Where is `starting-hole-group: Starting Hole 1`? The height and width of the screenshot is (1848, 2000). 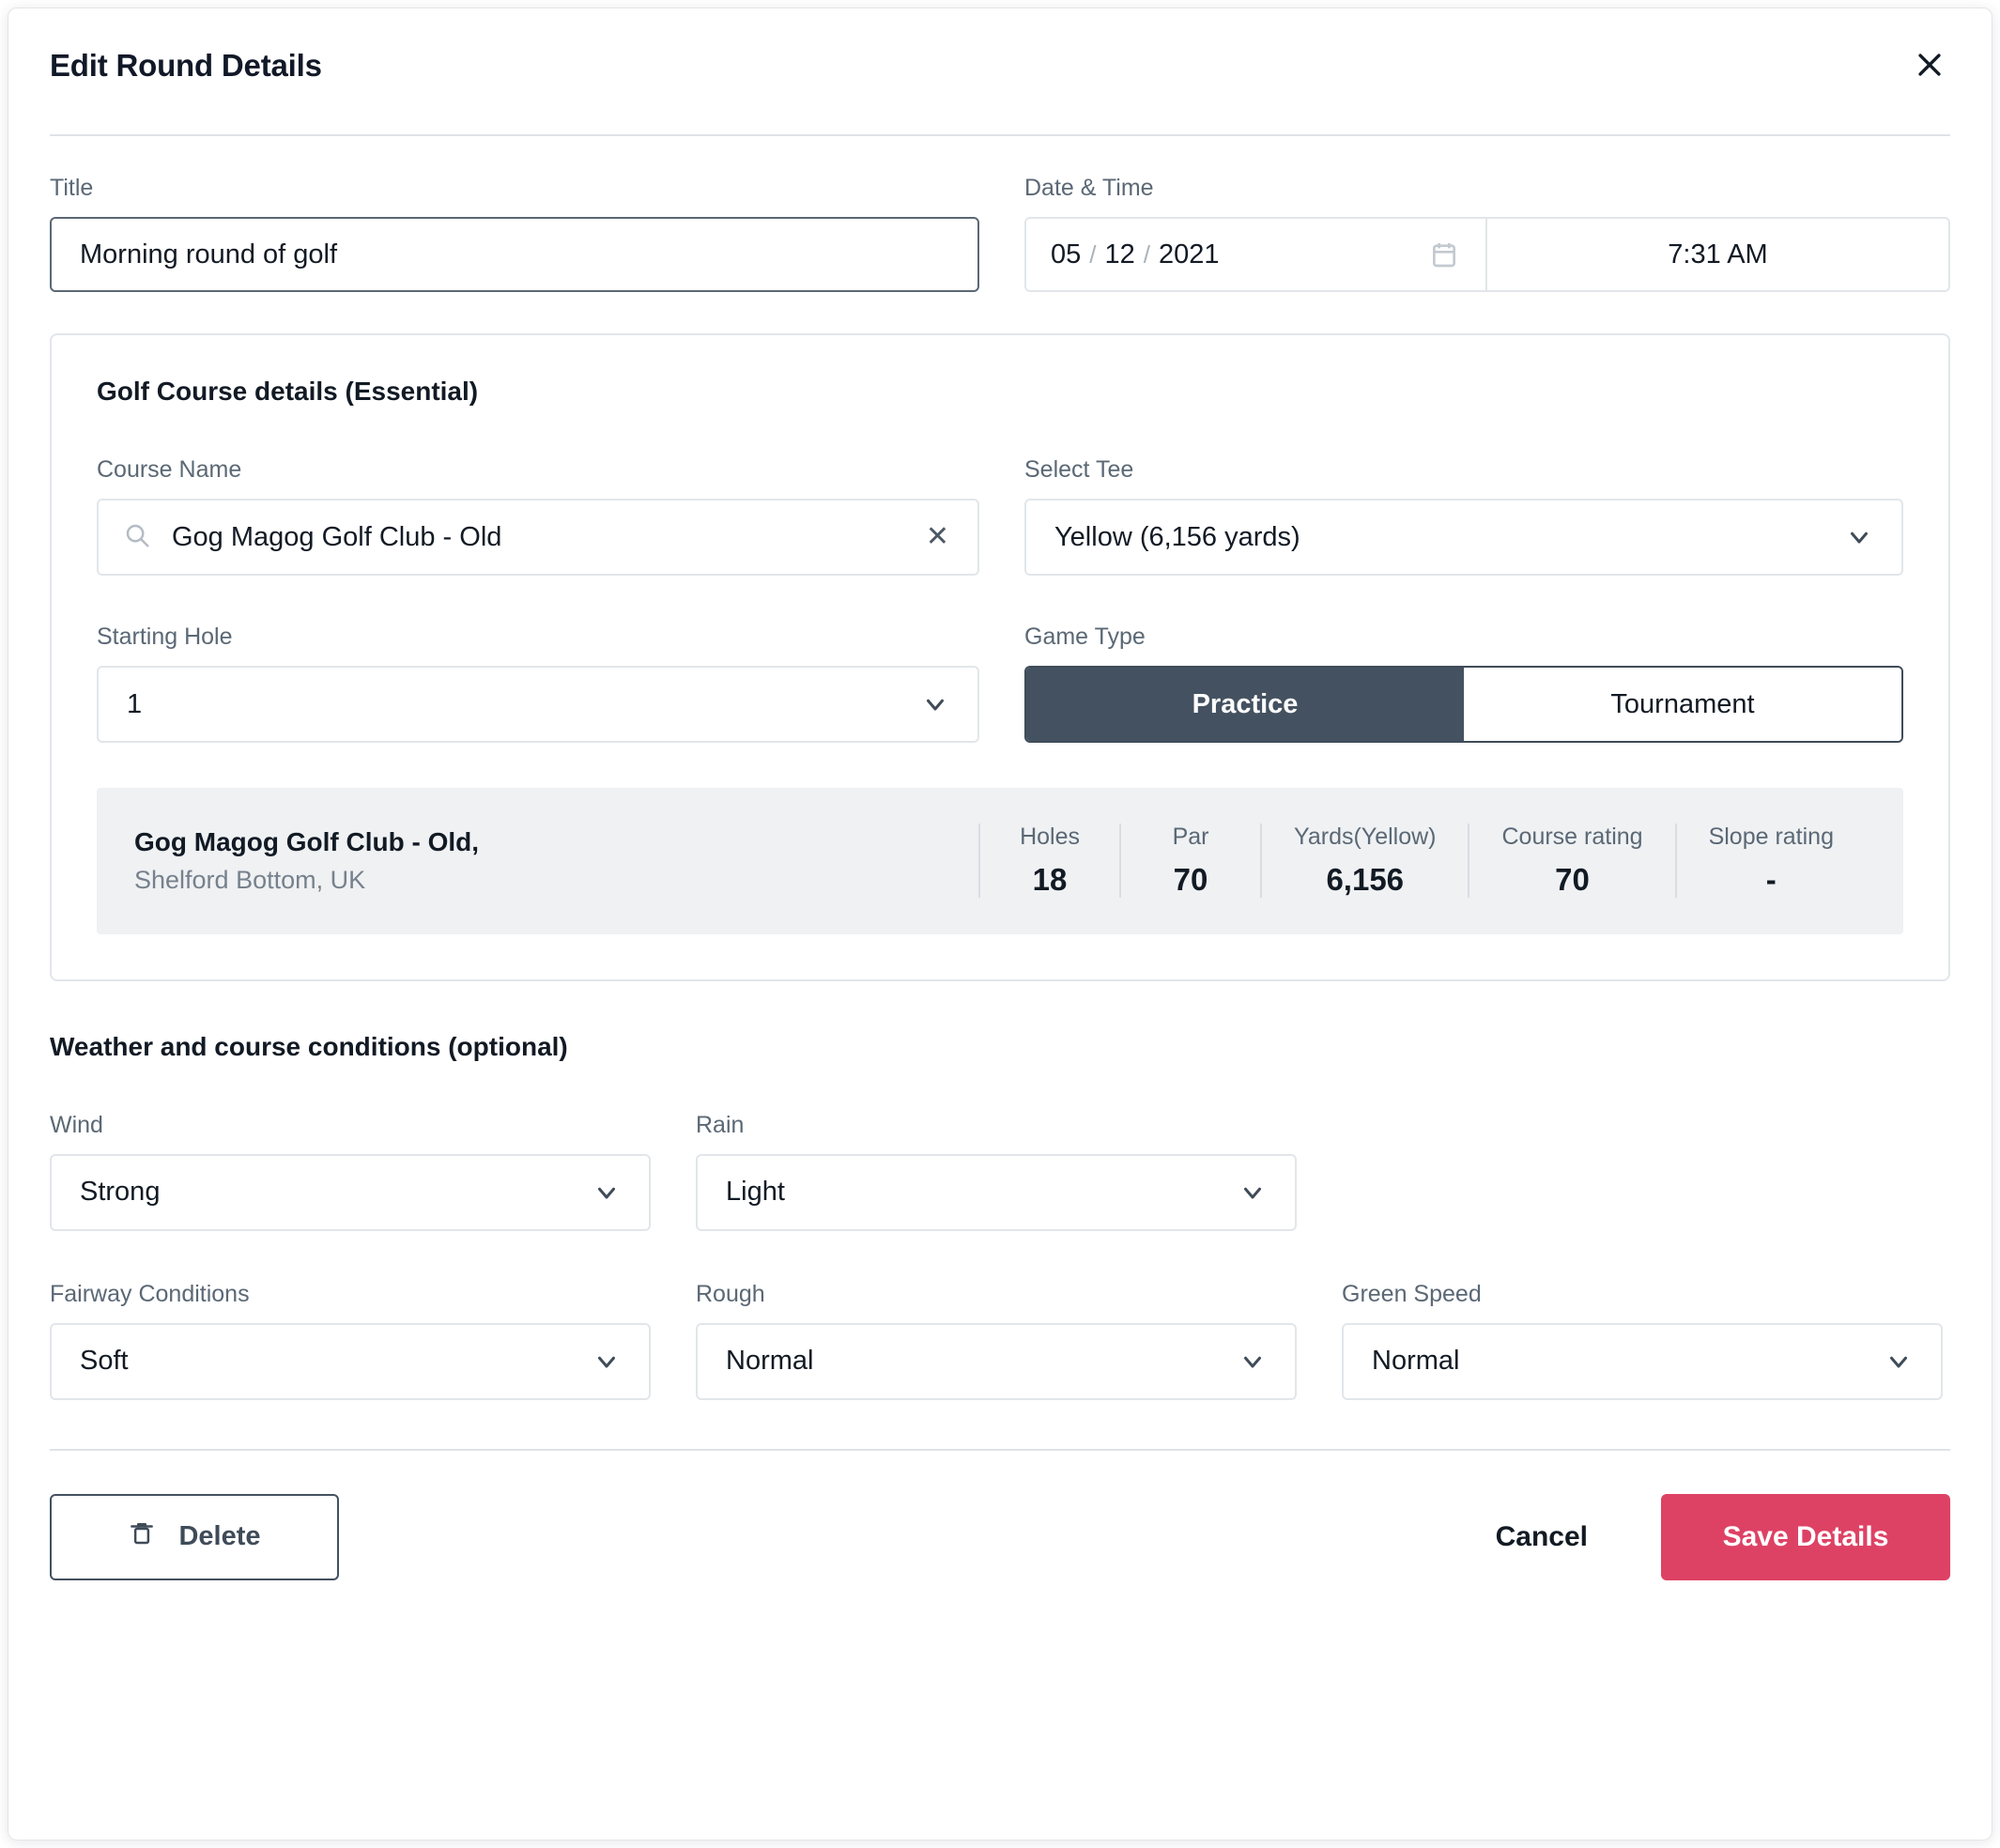
starting-hole-group: Starting Hole 1 is located at coordinates (538, 683).